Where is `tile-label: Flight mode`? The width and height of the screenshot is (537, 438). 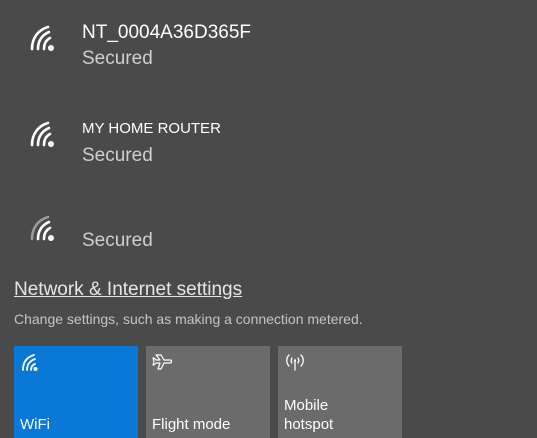
tile-label: Flight mode is located at coordinates (191, 424).